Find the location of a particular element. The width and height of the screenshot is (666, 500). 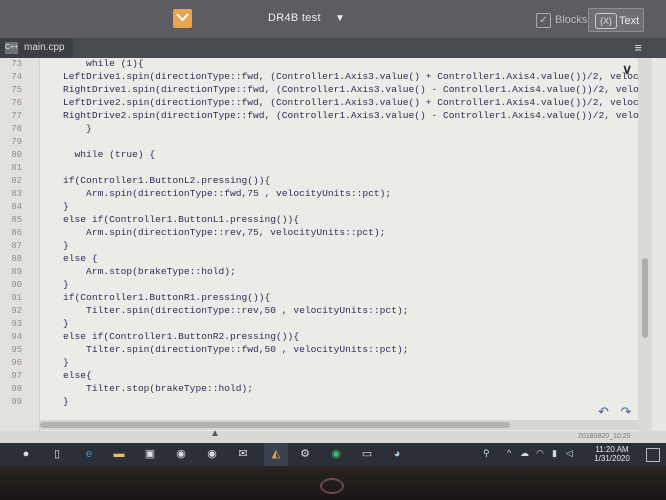

task-view-icon: ▯ is located at coordinates (57, 454).